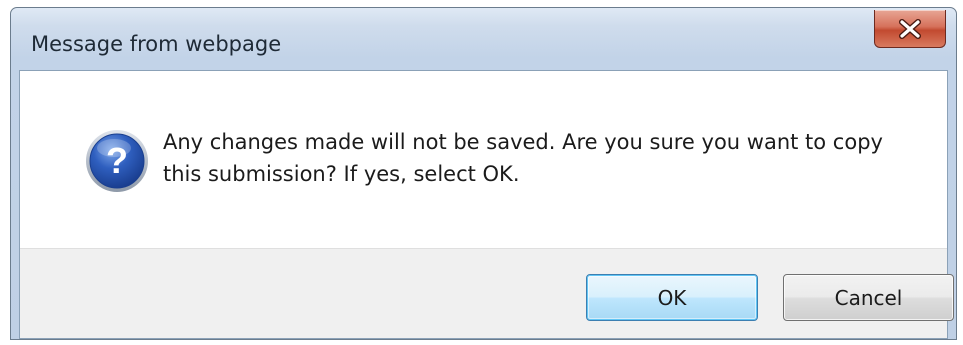 This screenshot has height=345, width=963. I want to click on close-icon, so click(910, 28).